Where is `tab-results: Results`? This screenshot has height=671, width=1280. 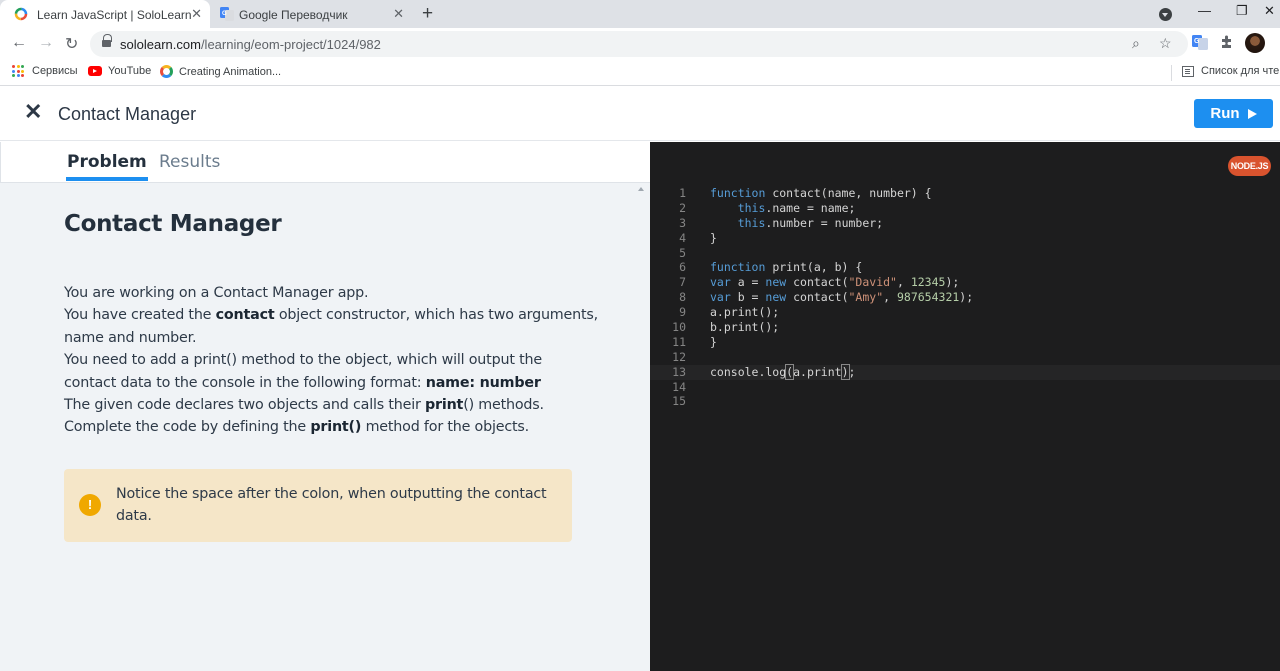 tab-results: Results is located at coordinates (189, 162).